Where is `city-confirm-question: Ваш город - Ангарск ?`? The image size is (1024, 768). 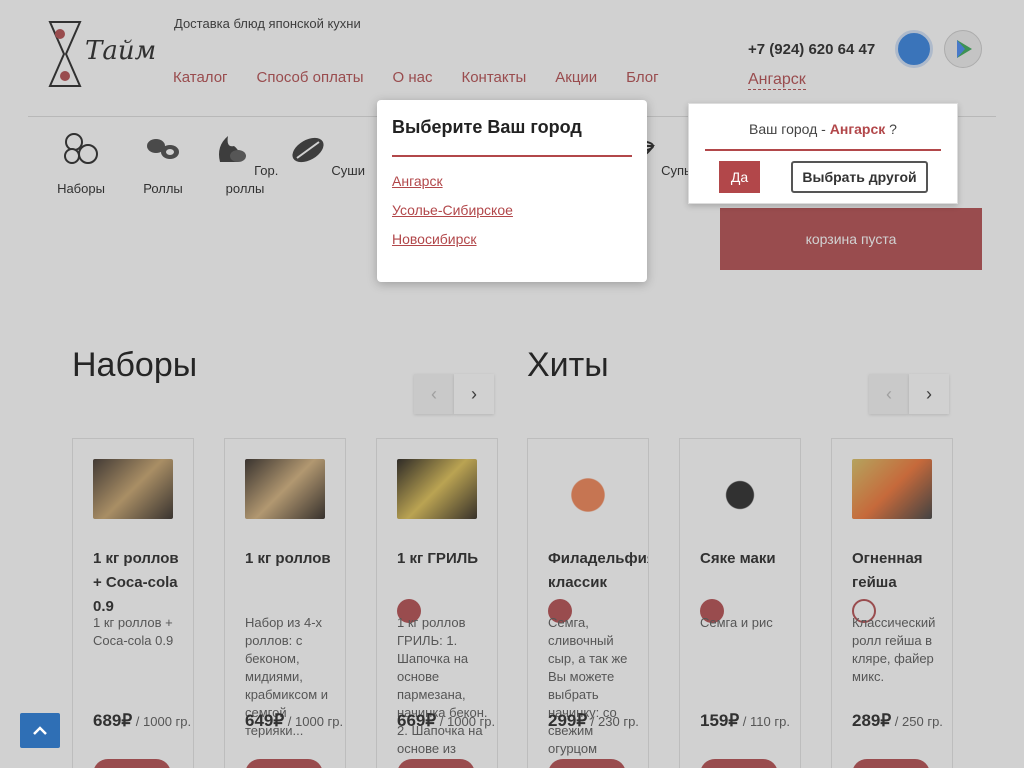 city-confirm-question: Ваш город - Ангарск ? is located at coordinates (823, 136).